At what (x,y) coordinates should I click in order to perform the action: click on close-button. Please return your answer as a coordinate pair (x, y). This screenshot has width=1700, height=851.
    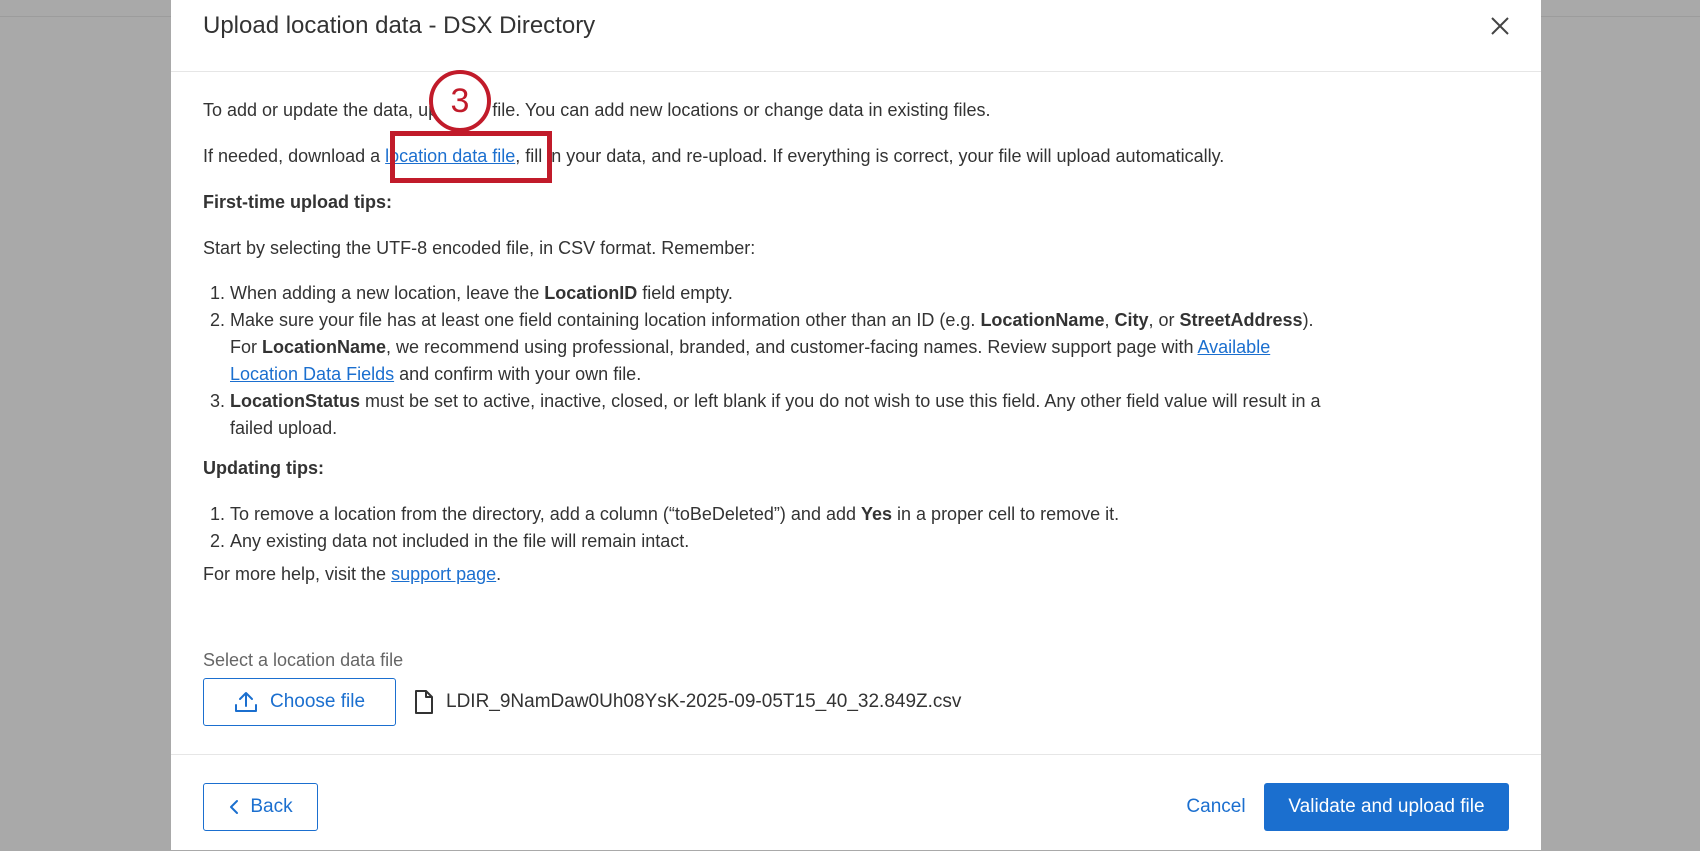
    Looking at the image, I should click on (1500, 26).